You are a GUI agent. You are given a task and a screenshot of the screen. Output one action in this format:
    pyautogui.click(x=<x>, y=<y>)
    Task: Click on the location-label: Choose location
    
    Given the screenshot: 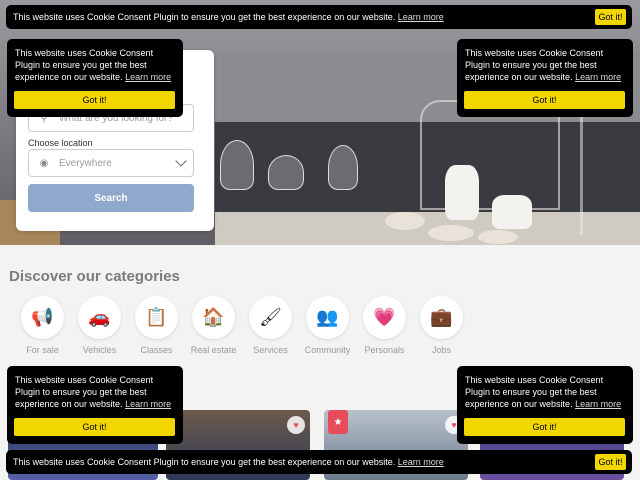 What is the action you would take?
    pyautogui.click(x=60, y=143)
    